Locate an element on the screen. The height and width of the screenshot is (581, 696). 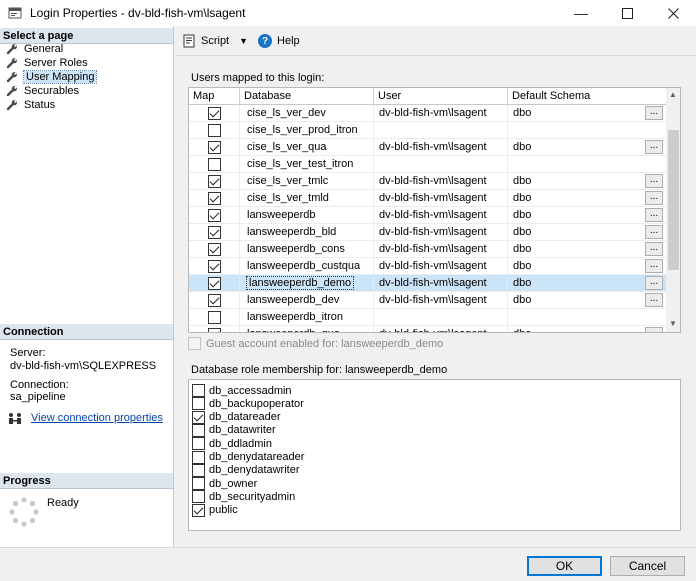
role-checkbox: db_owner is located at coordinates (224, 484).